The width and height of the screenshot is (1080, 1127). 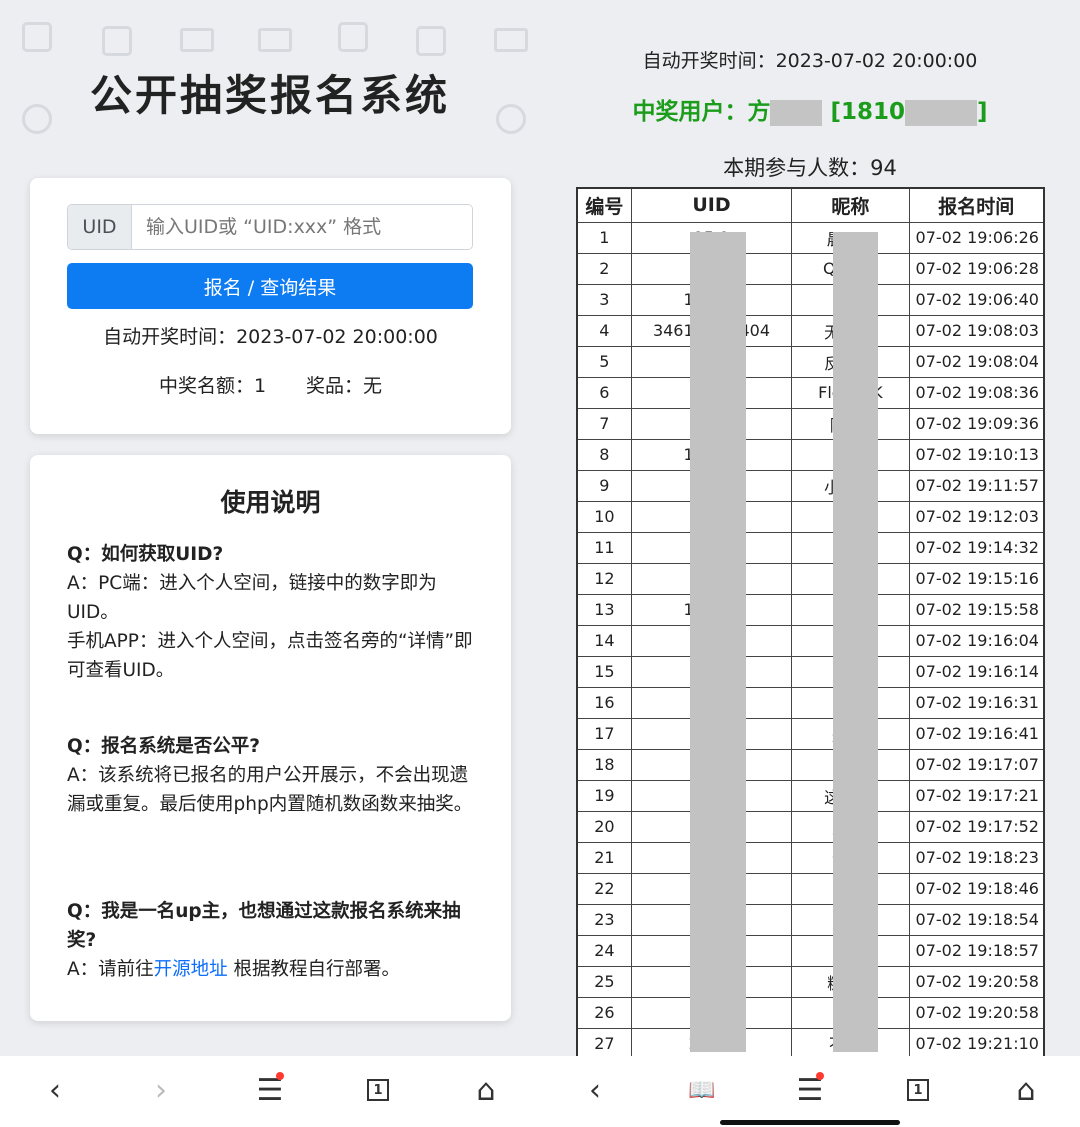 I want to click on row-time: 07-02 19:18:23, so click(x=976, y=857).